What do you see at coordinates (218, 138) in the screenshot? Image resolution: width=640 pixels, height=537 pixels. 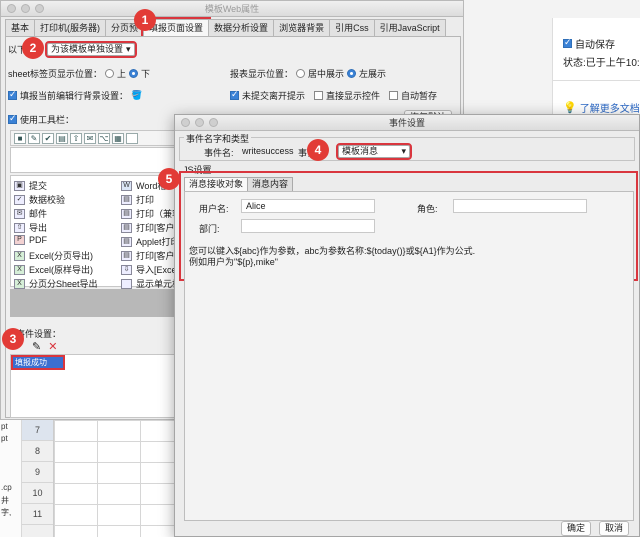 I see `event-name-group-title: 事件名字和类型` at bounding box center [218, 138].